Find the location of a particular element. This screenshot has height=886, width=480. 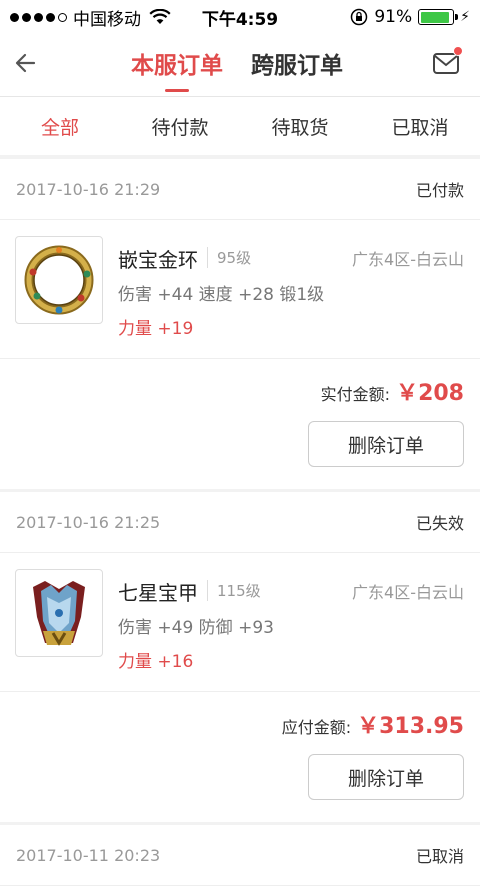

order-status: 已取消 is located at coordinates (439, 856).